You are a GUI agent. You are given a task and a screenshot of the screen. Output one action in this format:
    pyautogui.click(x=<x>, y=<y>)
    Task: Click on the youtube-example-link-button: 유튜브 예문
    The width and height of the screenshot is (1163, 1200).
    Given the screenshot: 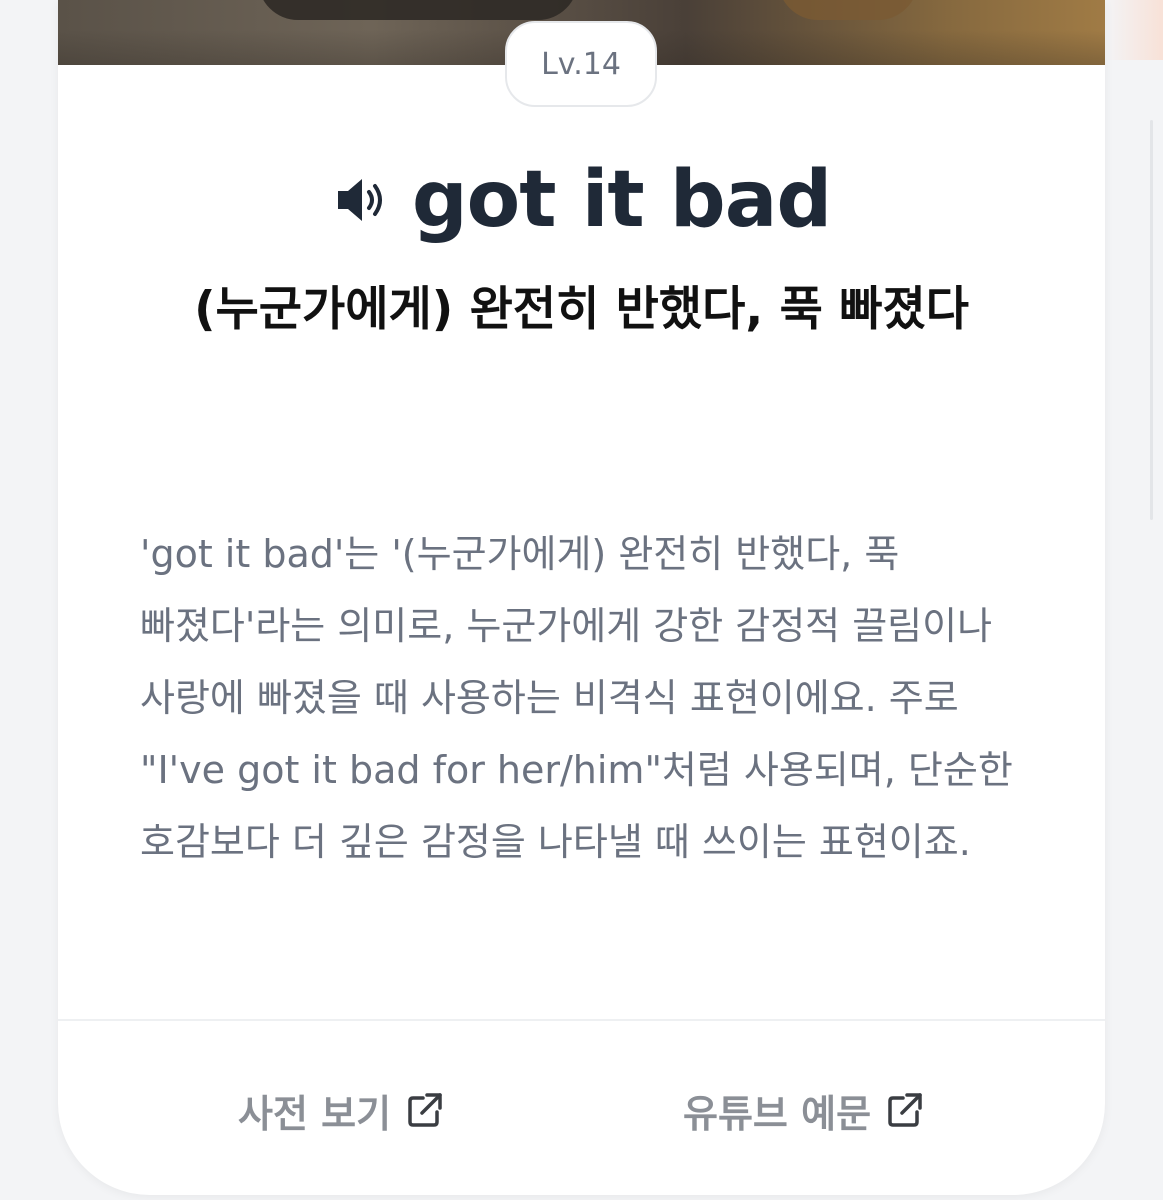 What is the action you would take?
    pyautogui.click(x=804, y=1110)
    